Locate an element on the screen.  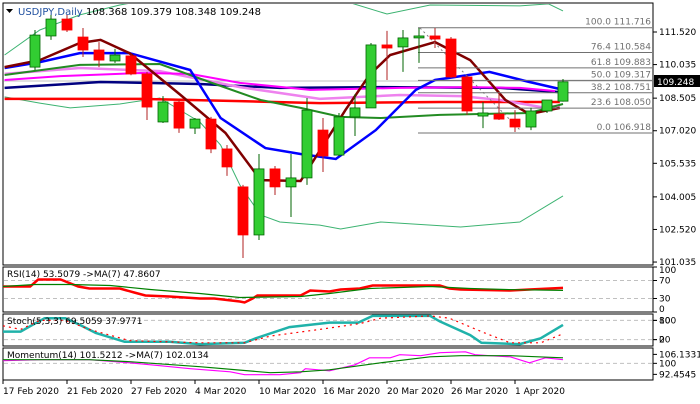
date-label: 4 Mar 2020 is located at coordinates (221, 392).